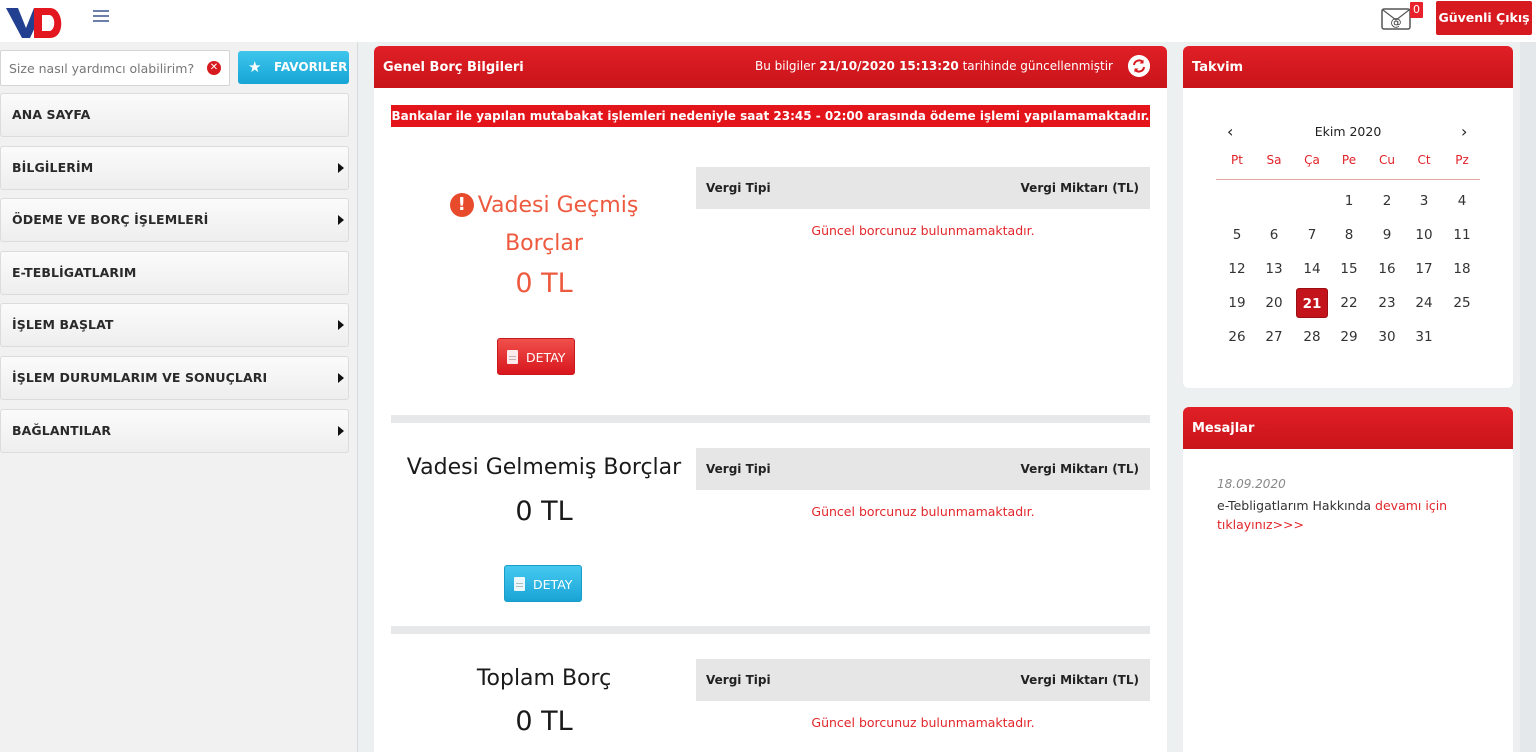  Describe the element at coordinates (544, 283) in the screenshot. I see `overdue-amount: 0 TL` at that location.